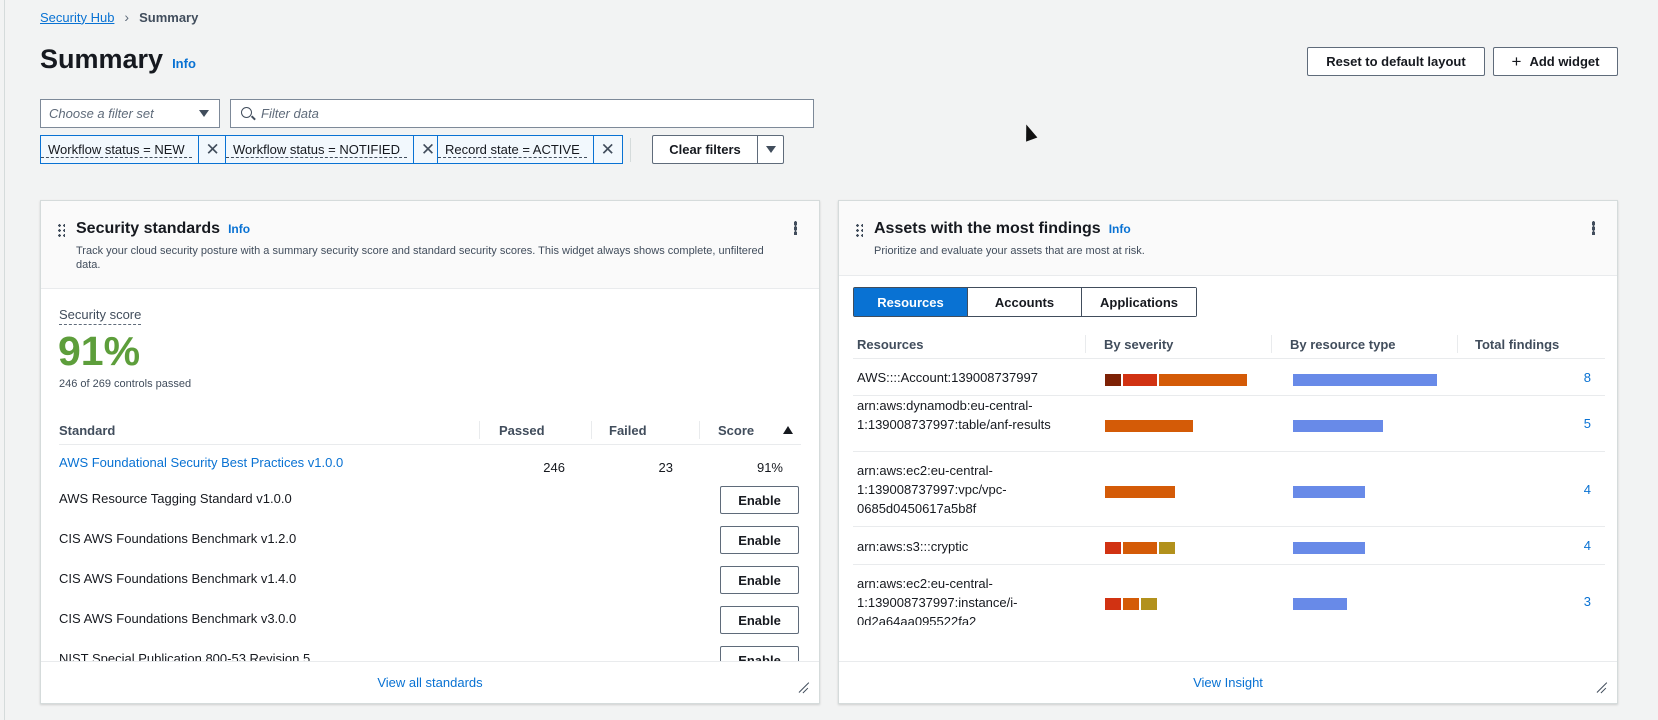 Image resolution: width=1658 pixels, height=720 pixels. I want to click on view-insight-link: View Insight, so click(1228, 682).